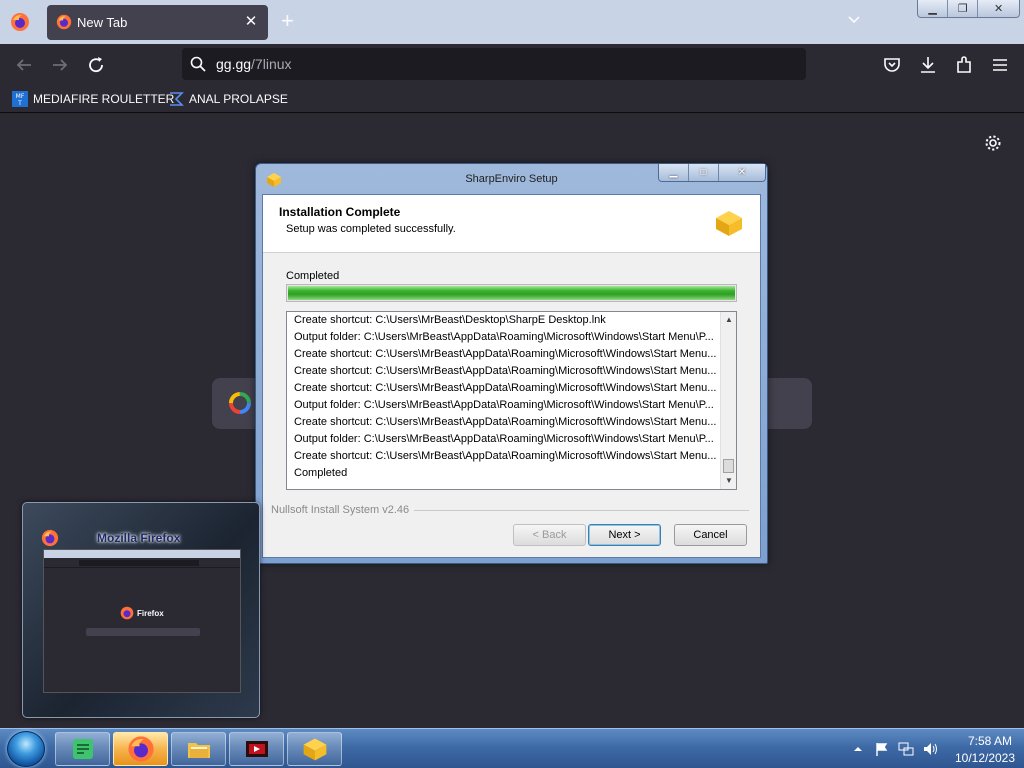  I want to click on status-label: Completed, so click(313, 276).